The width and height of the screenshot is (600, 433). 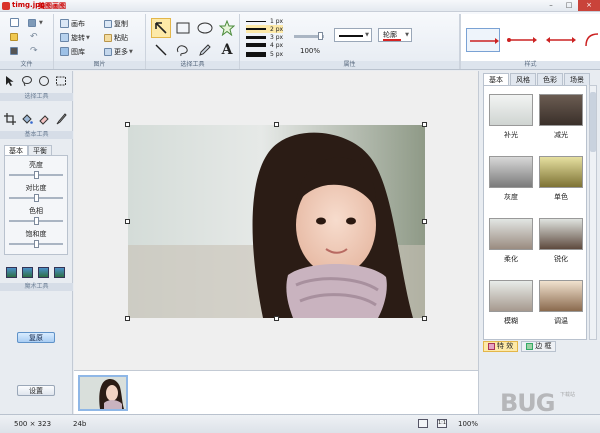 What do you see at coordinates (424, 318) in the screenshot?
I see `resize-handle-se` at bounding box center [424, 318].